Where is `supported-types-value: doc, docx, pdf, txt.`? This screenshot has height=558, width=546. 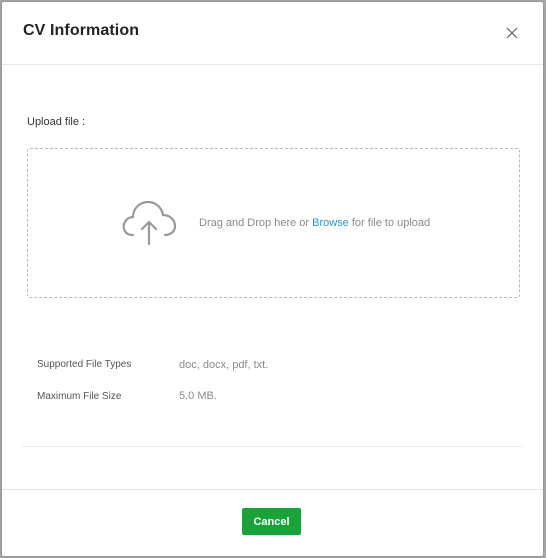 supported-types-value: doc, docx, pdf, txt. is located at coordinates (224, 365).